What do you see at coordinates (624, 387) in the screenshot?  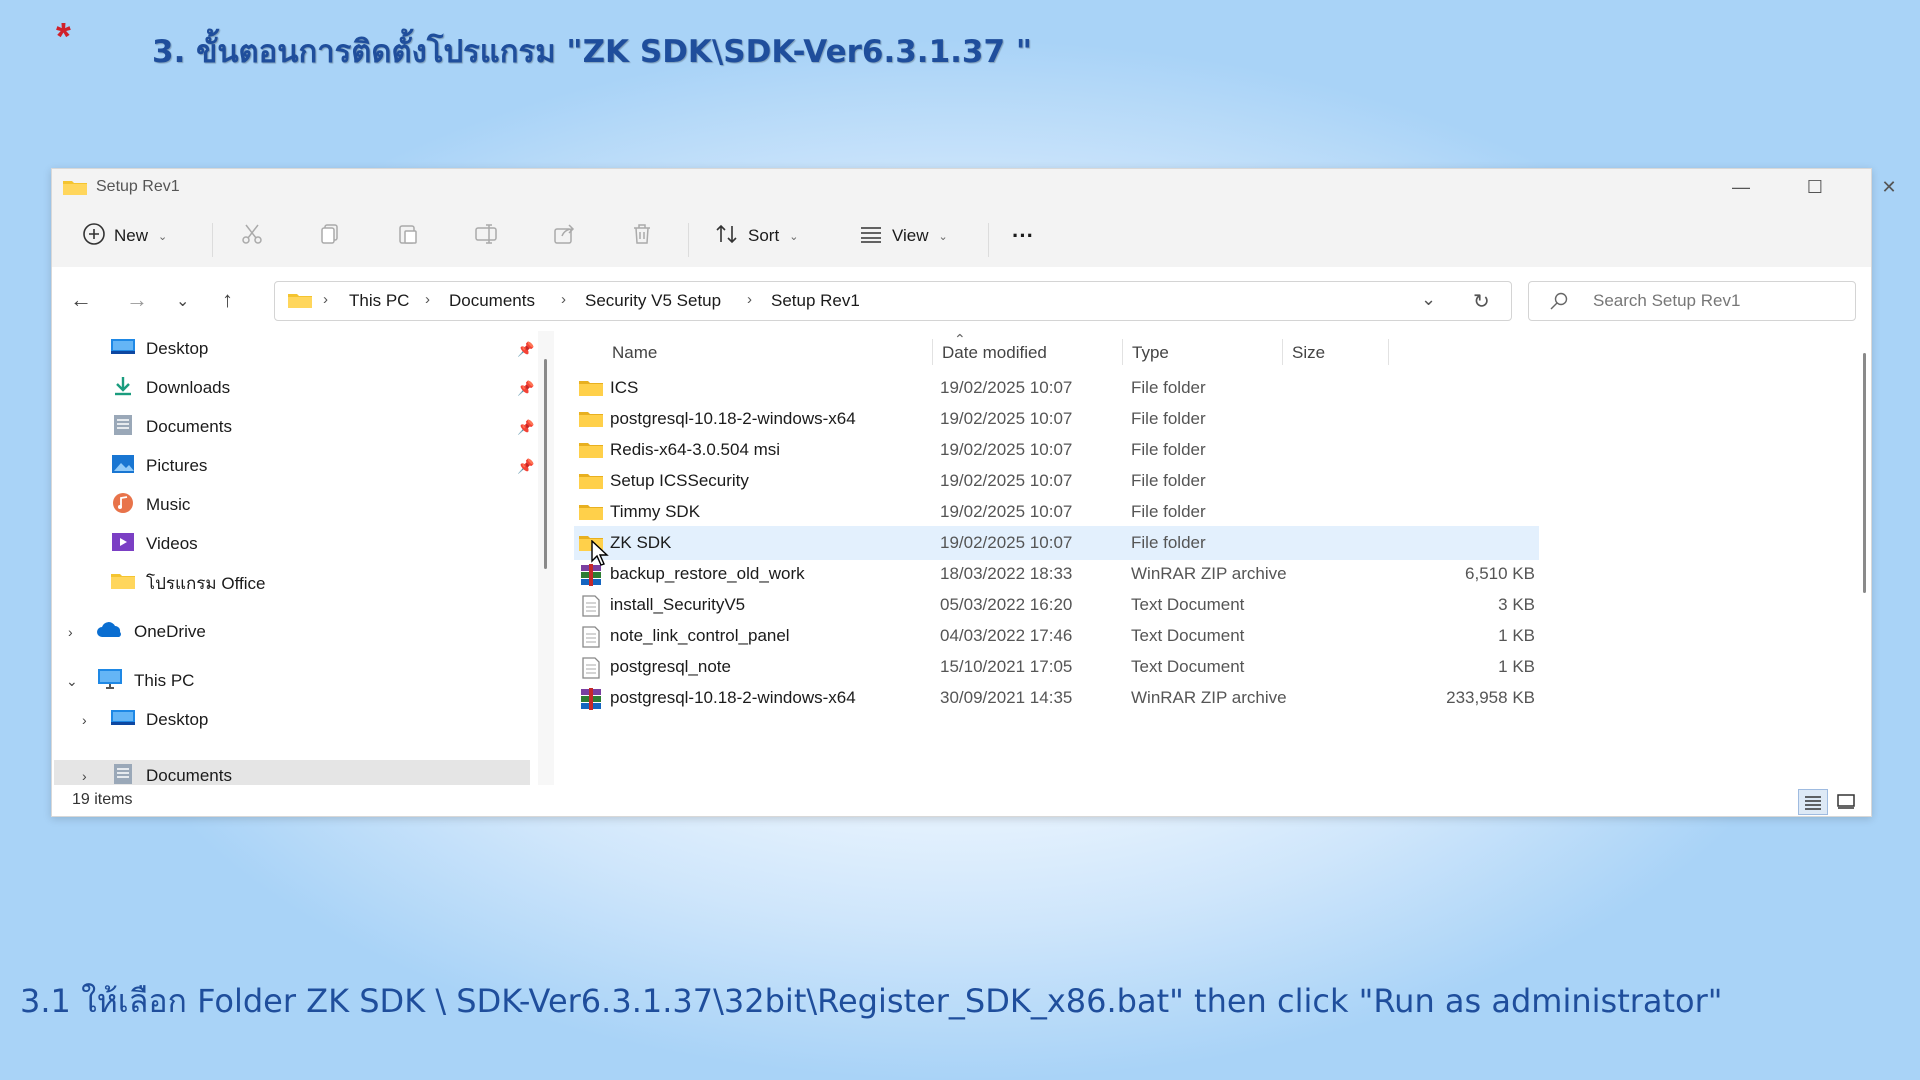 I see `file-name: ICS` at bounding box center [624, 387].